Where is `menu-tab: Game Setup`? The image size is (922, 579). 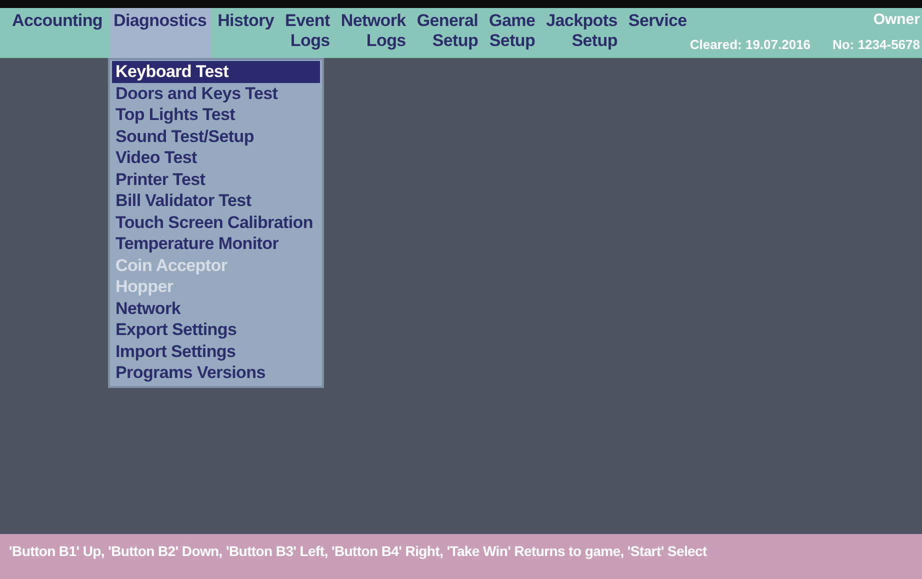 menu-tab: Game Setup is located at coordinates (512, 33).